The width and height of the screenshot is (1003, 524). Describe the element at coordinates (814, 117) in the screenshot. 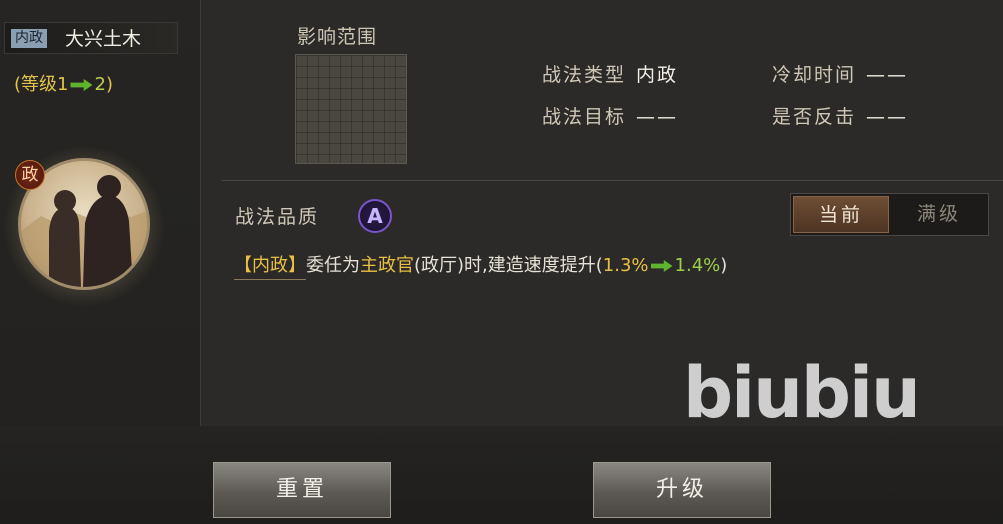

I see `counterattack-key: 是否反击` at that location.